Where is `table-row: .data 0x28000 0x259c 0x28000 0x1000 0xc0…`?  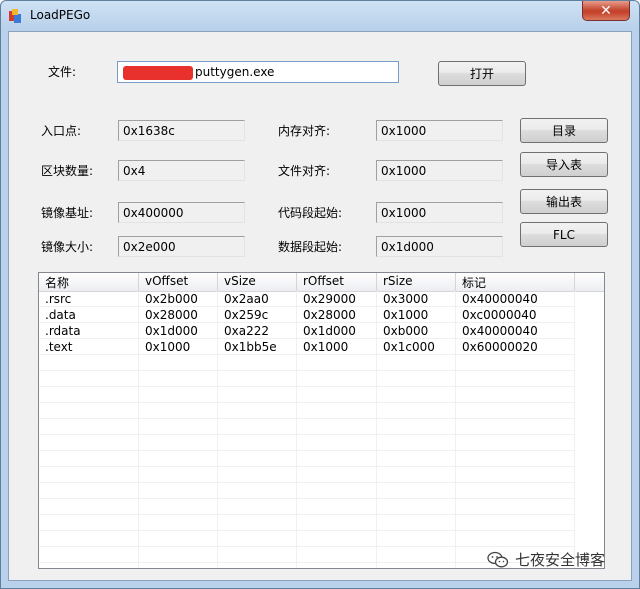
table-row: .data 0x28000 0x259c 0x28000 0x1000 0xc0… is located at coordinates (321, 315).